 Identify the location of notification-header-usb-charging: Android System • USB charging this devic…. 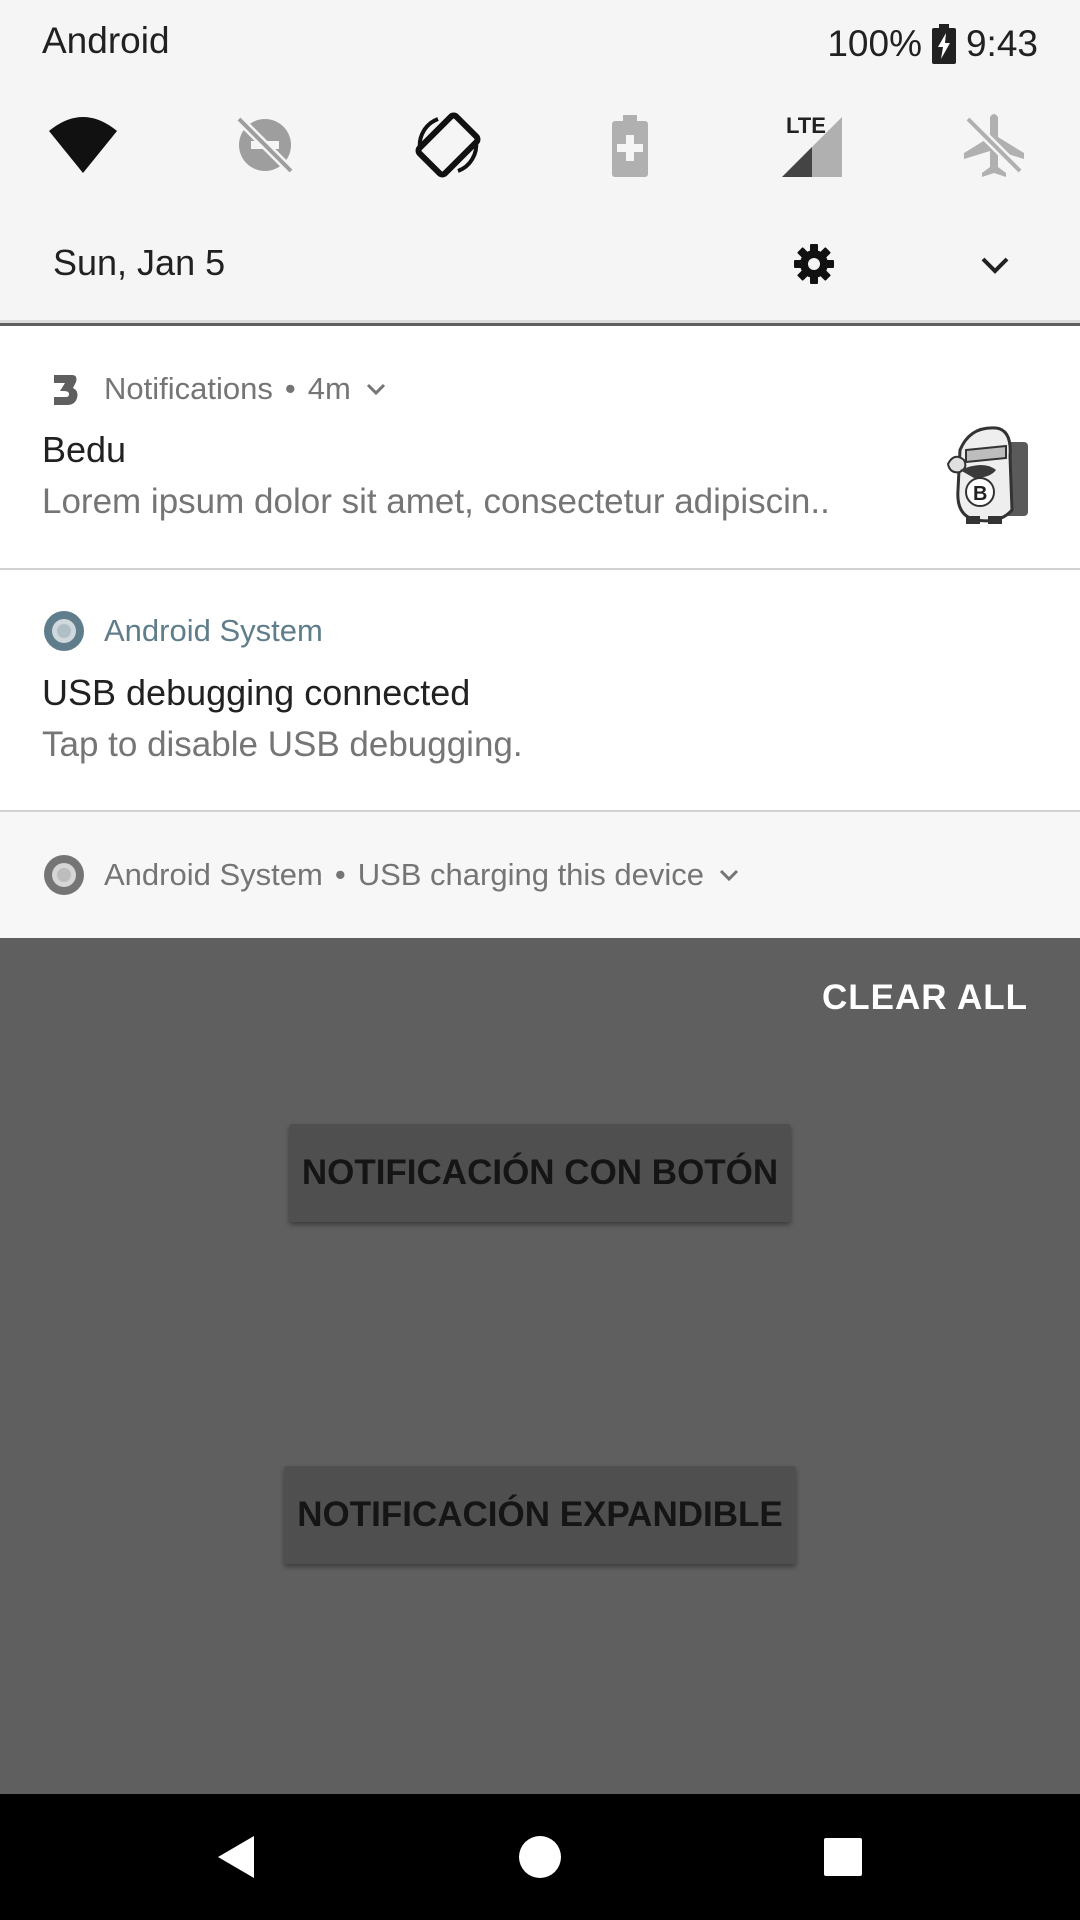
(391, 875).